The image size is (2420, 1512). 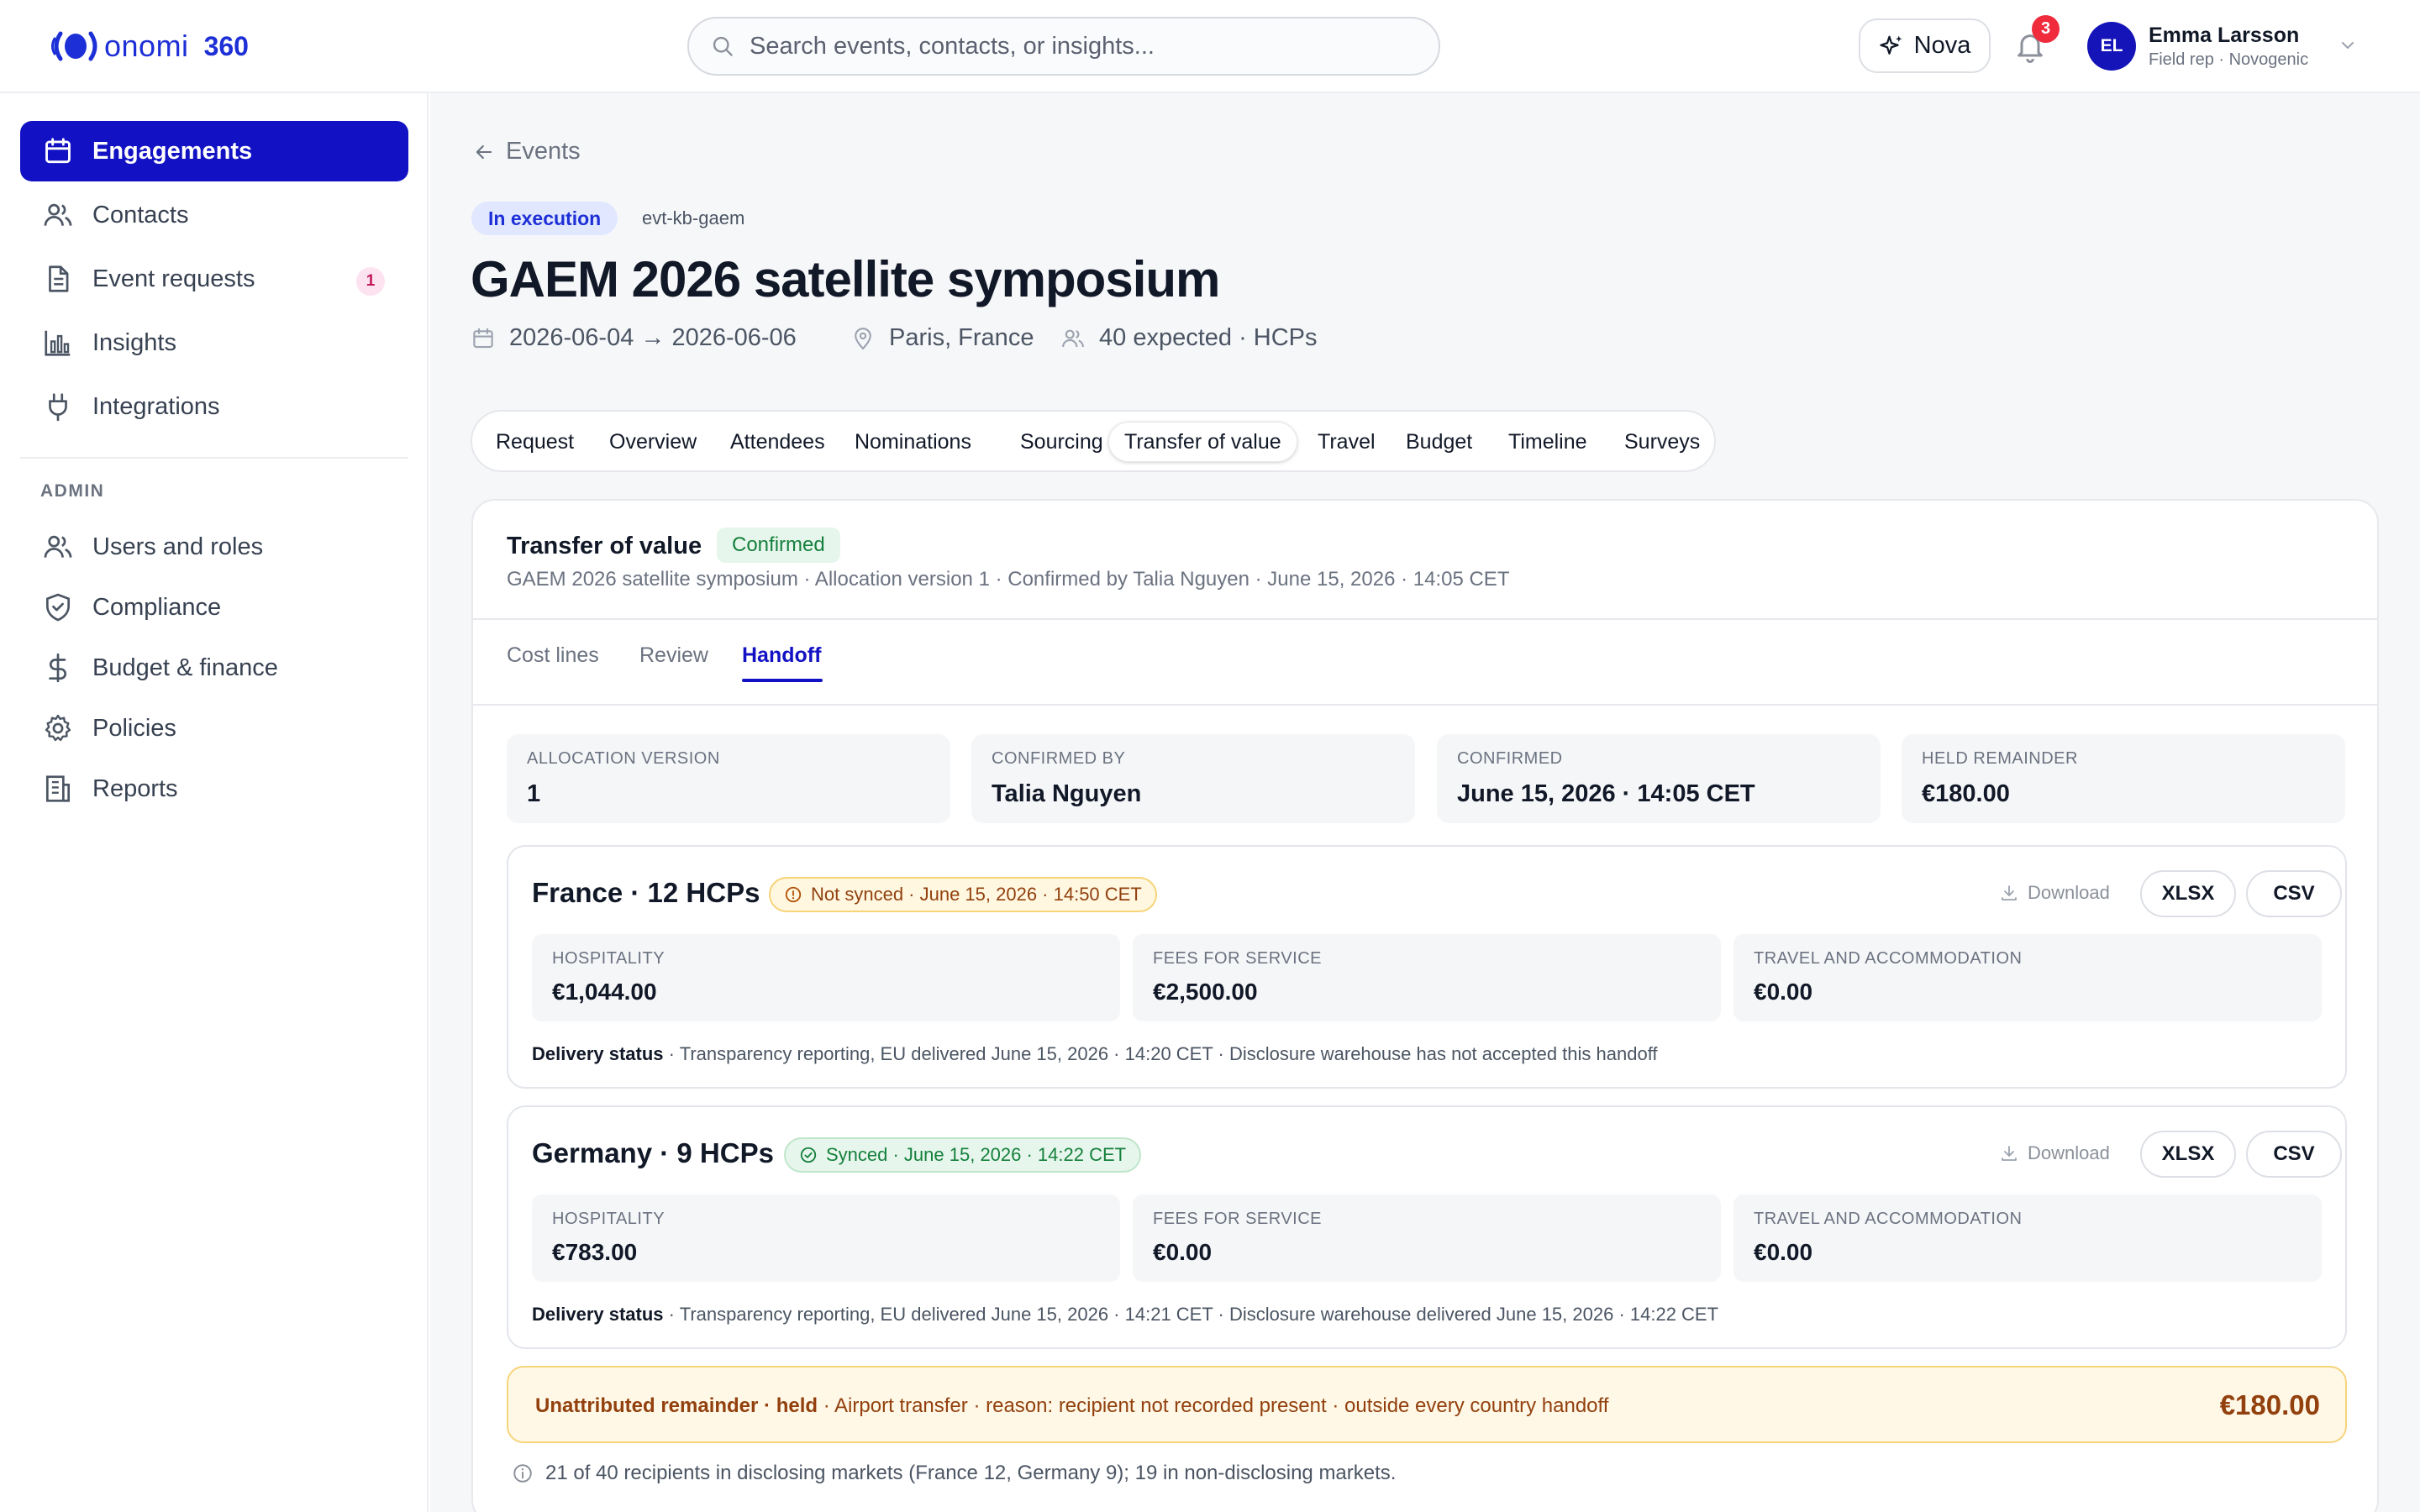 What do you see at coordinates (595, 1252) in the screenshot?
I see `amount-value: €783.00` at bounding box center [595, 1252].